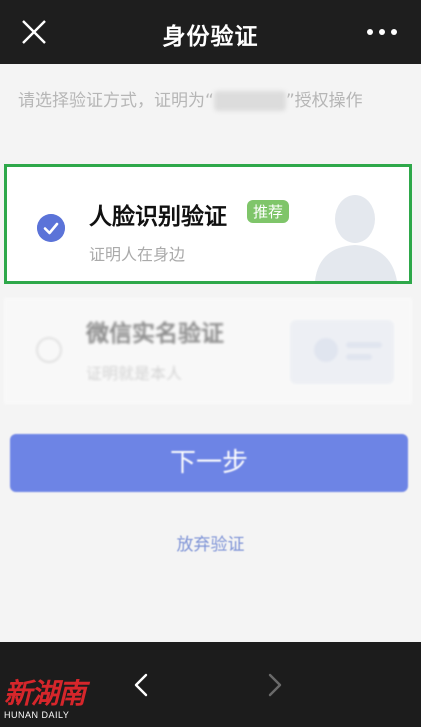 This screenshot has height=727, width=421. I want to click on back-arrow-icon, so click(141, 685).